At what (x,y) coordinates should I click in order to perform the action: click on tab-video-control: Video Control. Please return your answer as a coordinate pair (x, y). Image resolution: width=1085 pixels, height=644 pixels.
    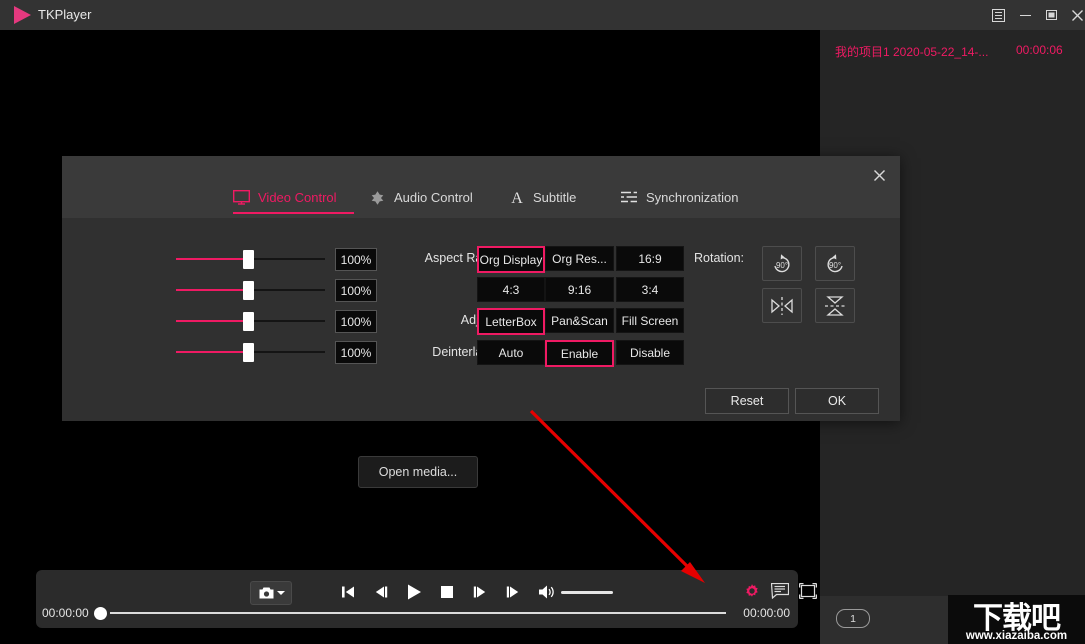
    Looking at the image, I should click on (285, 197).